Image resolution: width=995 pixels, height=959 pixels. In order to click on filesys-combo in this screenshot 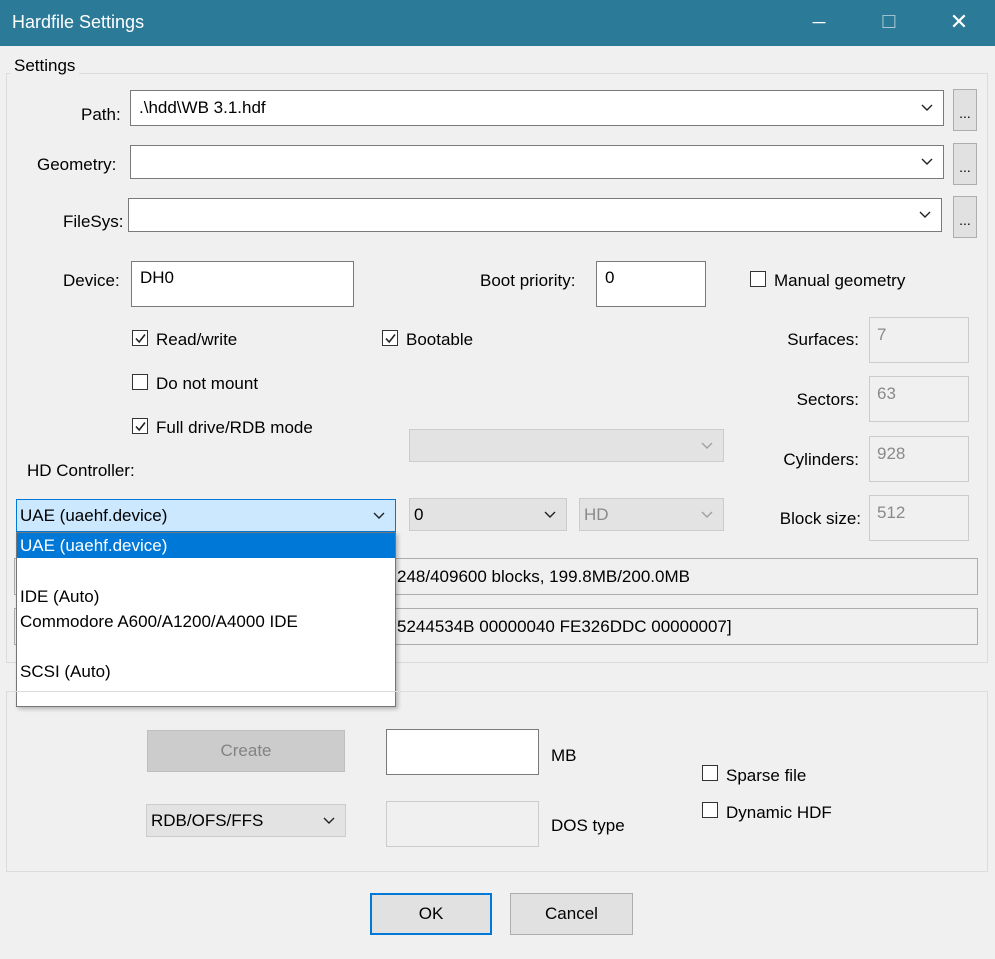, I will do `click(535, 215)`.